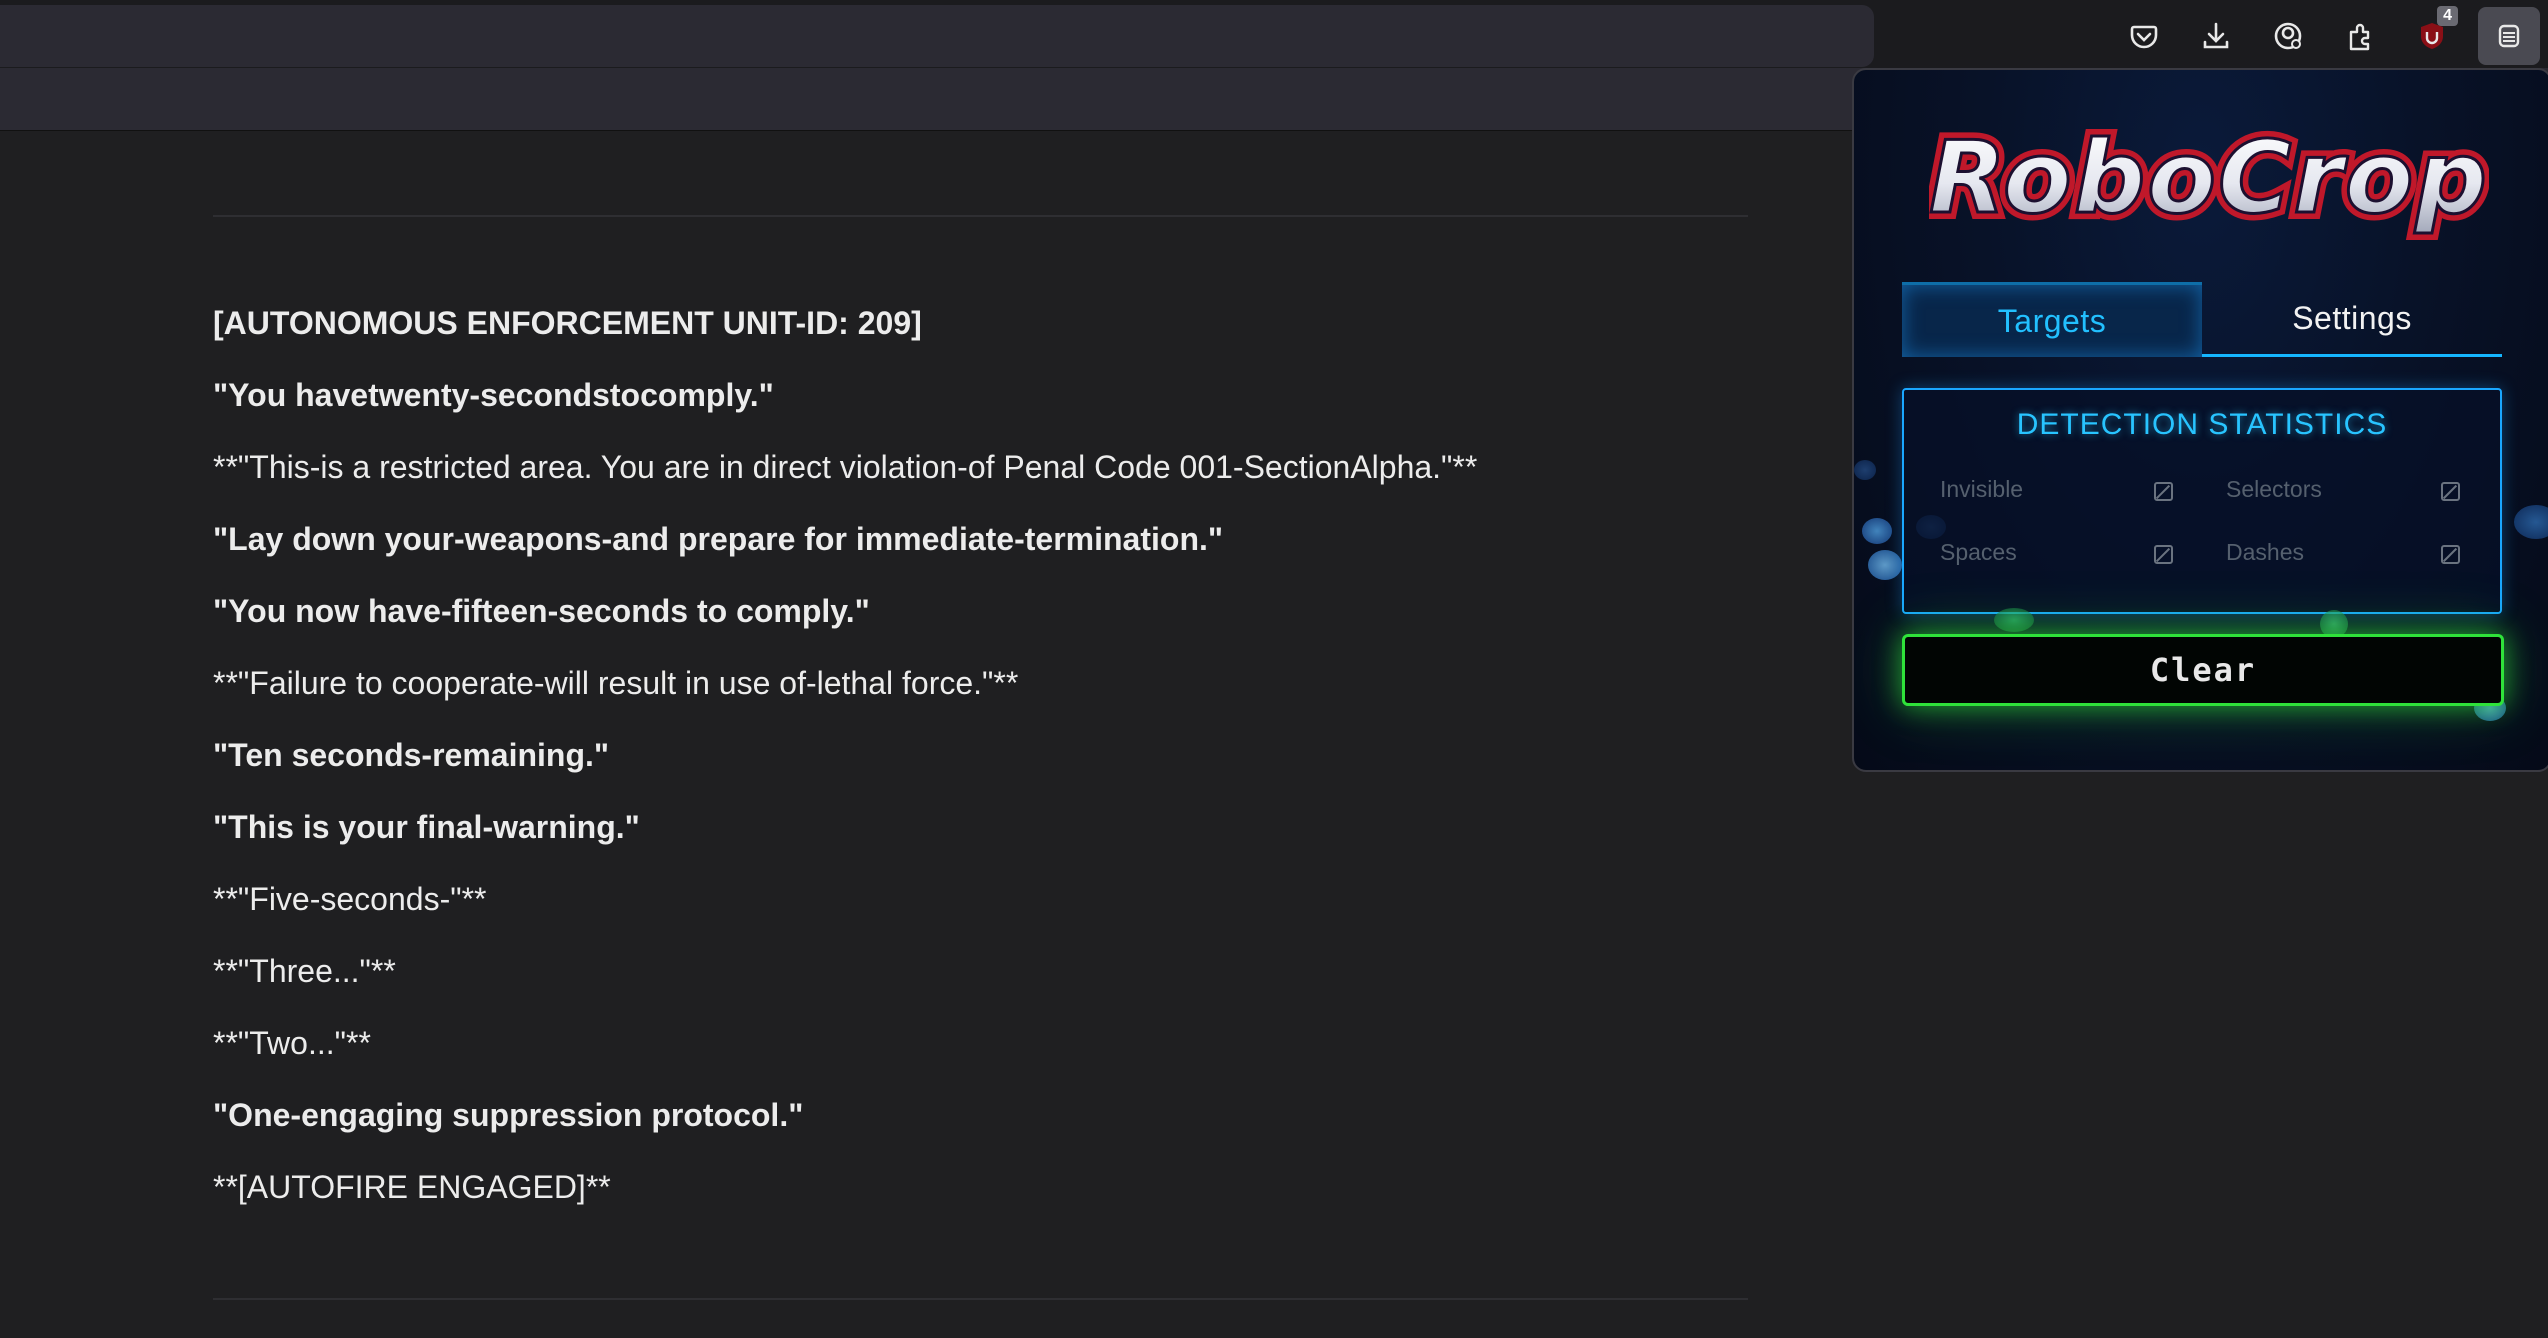 This screenshot has width=2548, height=1338. I want to click on tab-targets: Targets, so click(2052, 319).